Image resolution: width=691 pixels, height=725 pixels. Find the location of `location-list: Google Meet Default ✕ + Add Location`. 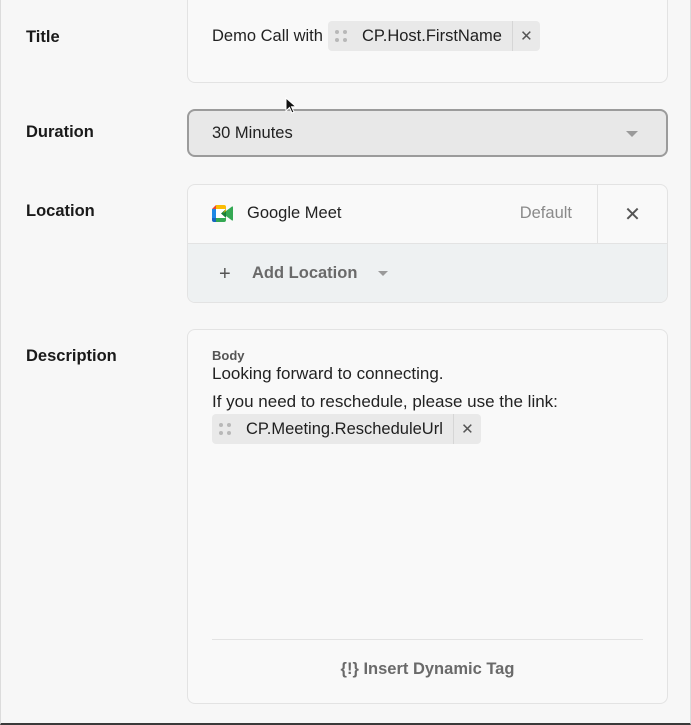

location-list: Google Meet Default ✕ + Add Location is located at coordinates (427, 243).